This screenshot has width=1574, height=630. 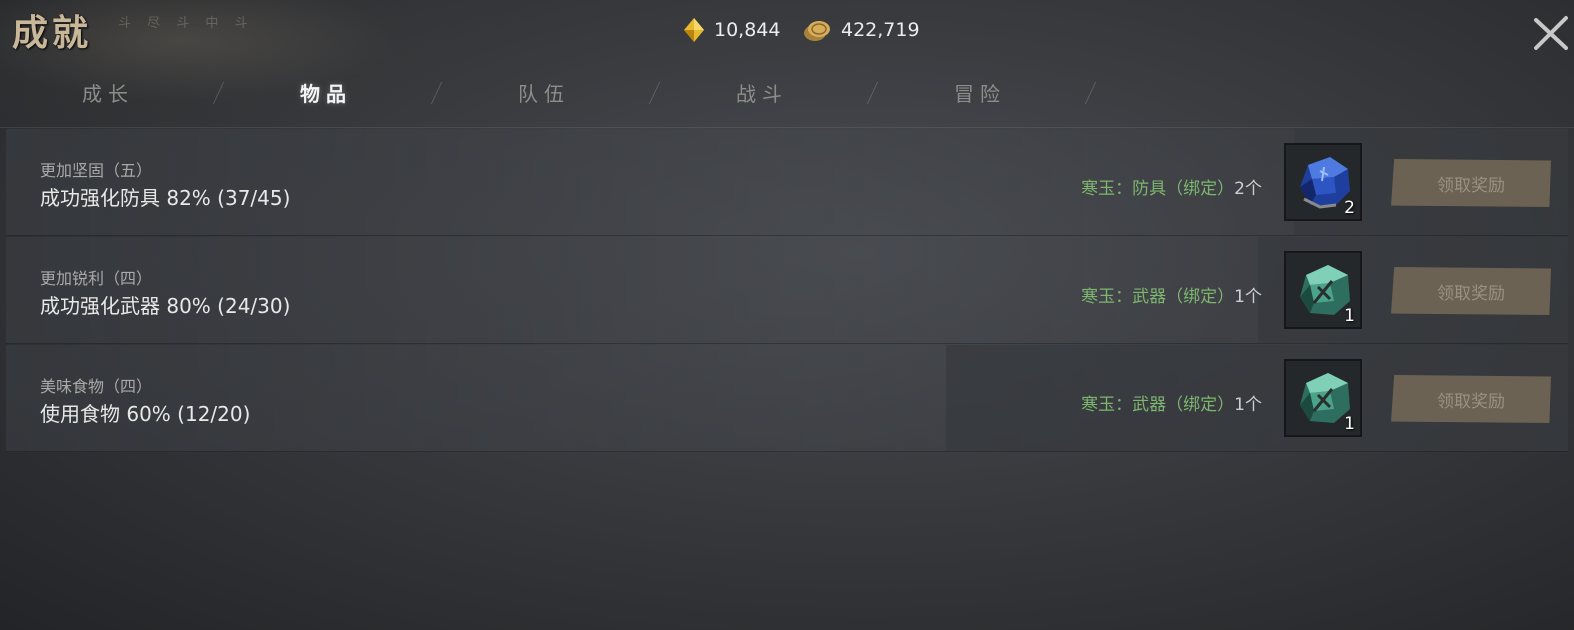 What do you see at coordinates (1551, 33) in the screenshot?
I see `close-icon` at bounding box center [1551, 33].